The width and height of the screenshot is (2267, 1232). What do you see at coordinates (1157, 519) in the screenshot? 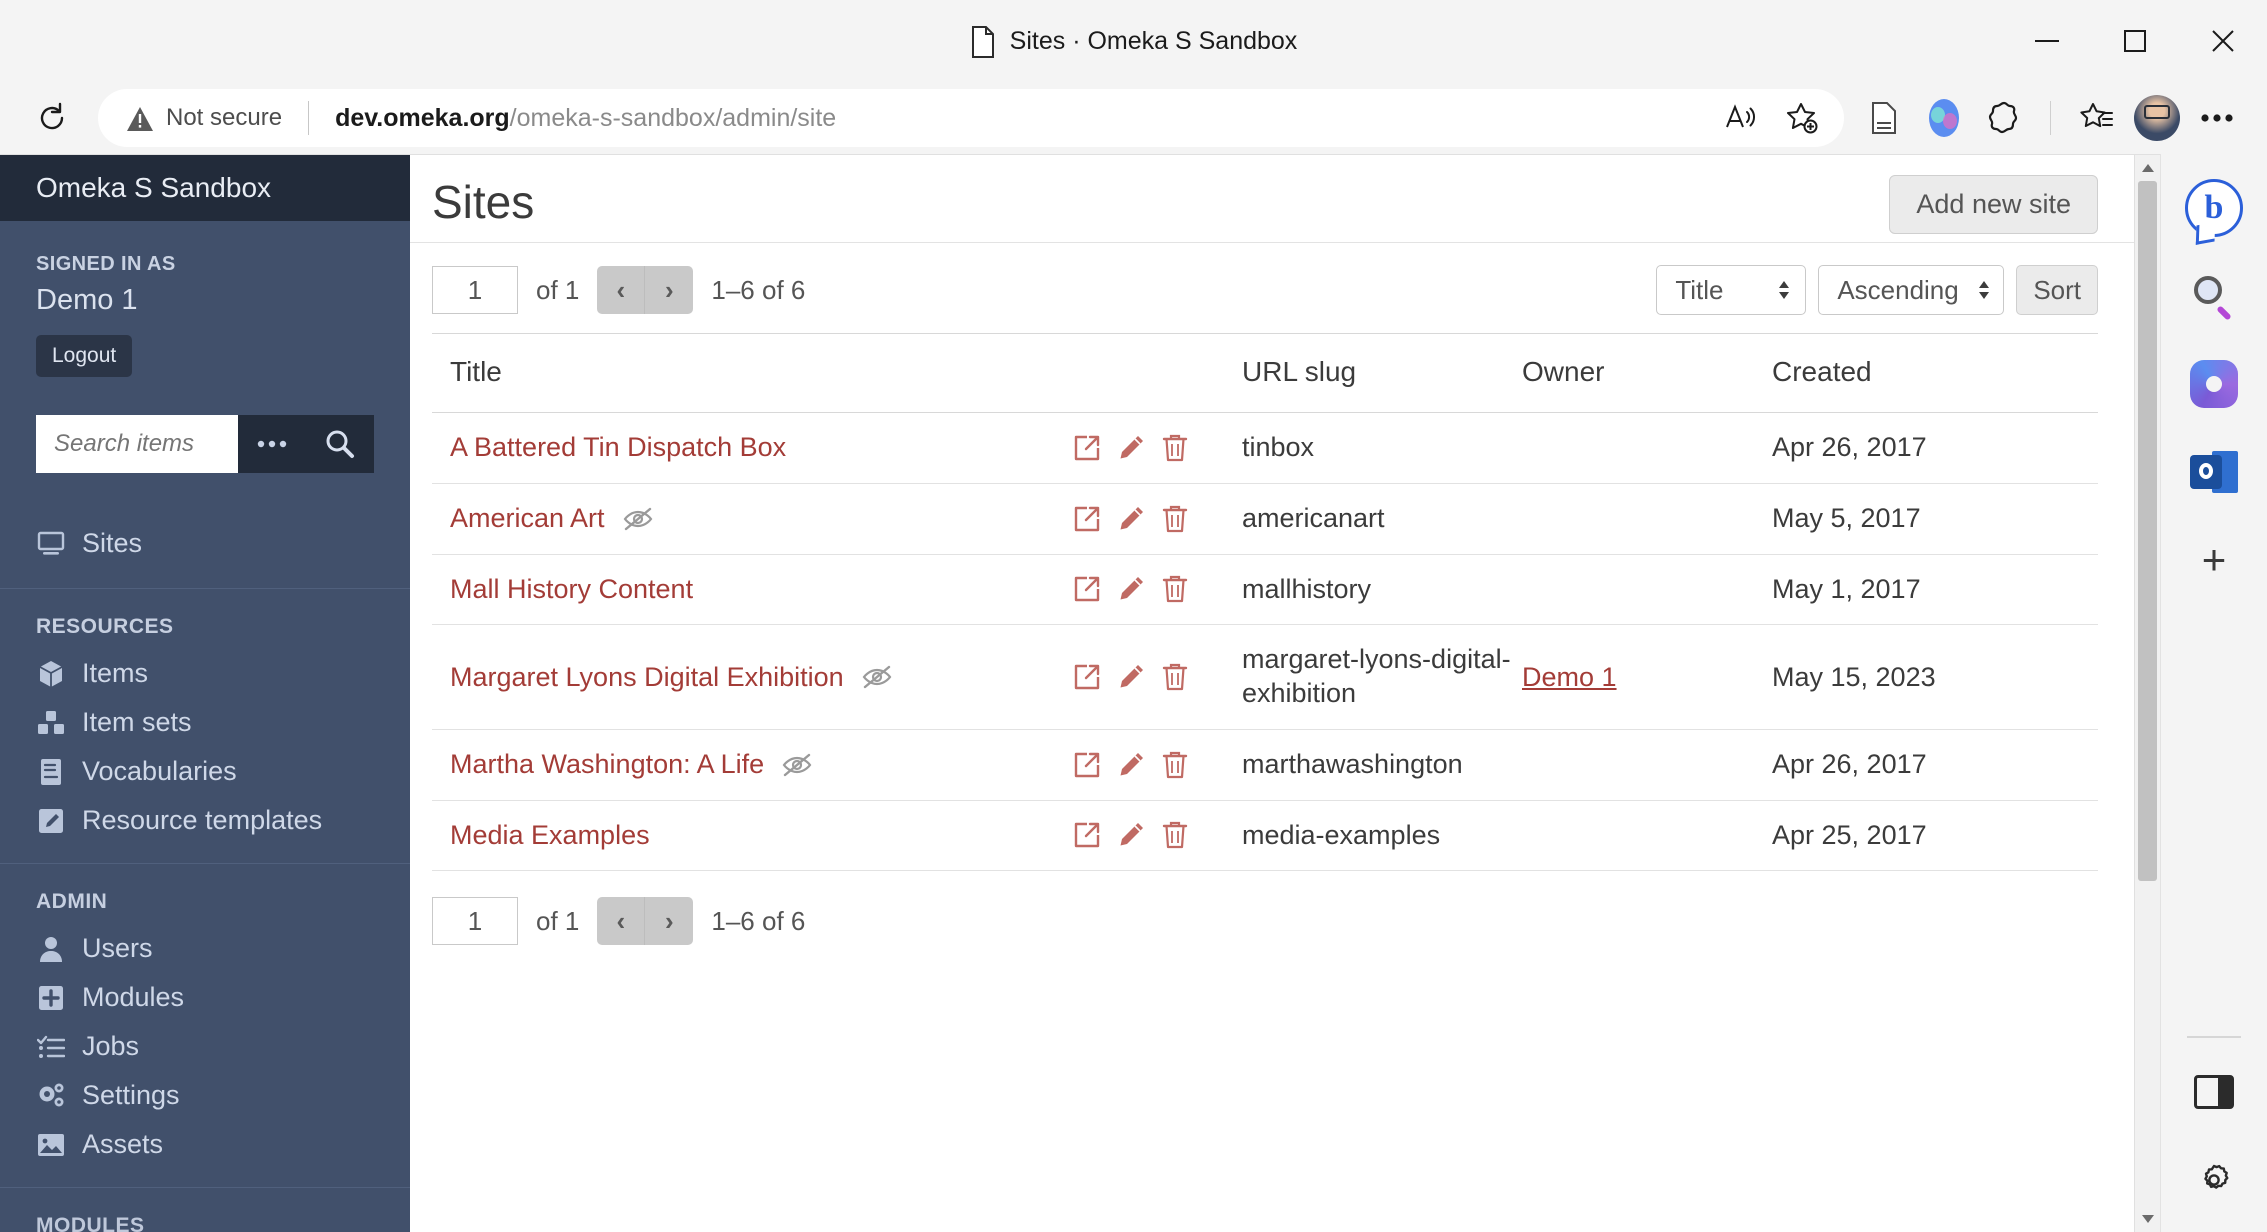
I see `cell-actions` at bounding box center [1157, 519].